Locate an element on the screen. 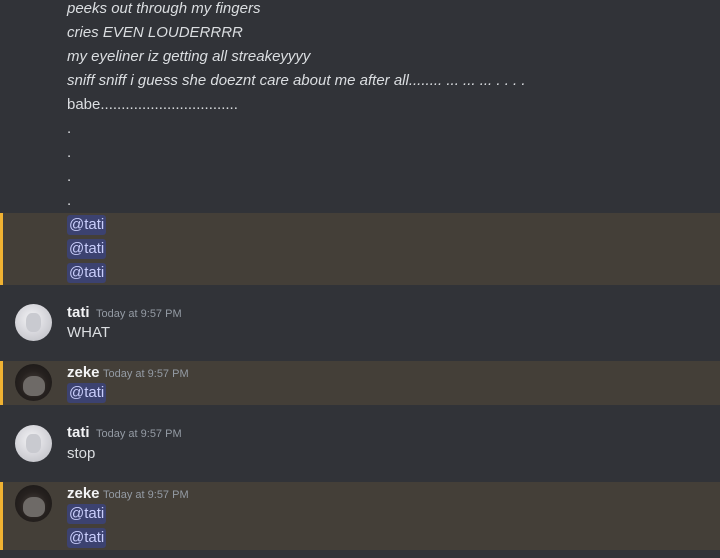 This screenshot has width=720, height=558. message-line: my eyeliner iz getting all streakeyyyy is located at coordinates (189, 56).